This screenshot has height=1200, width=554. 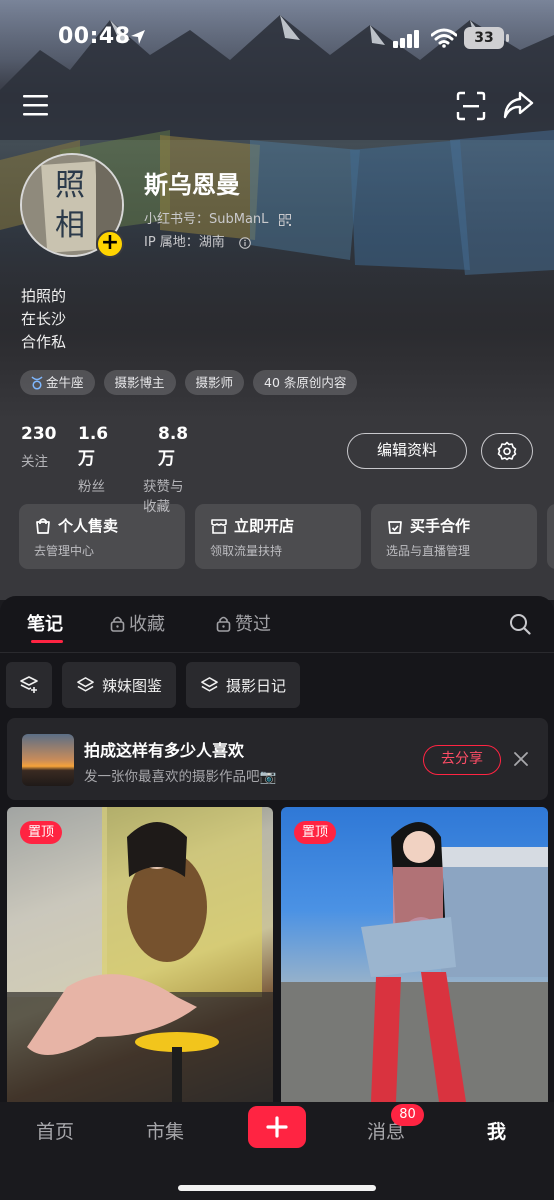 I want to click on tab-collections: 收藏, so click(x=137, y=623).